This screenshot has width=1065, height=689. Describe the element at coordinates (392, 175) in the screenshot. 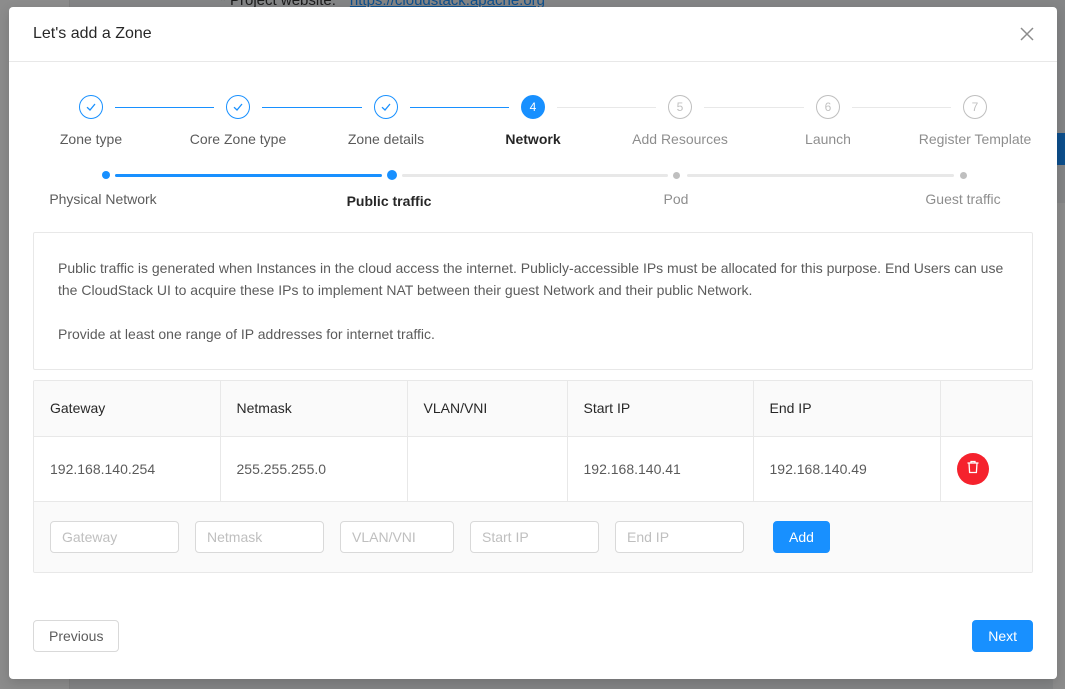

I see `substep-dot-public-traffic` at that location.